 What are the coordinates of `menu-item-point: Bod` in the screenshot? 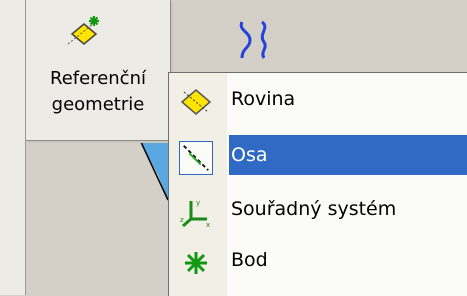 It's located at (318, 262).